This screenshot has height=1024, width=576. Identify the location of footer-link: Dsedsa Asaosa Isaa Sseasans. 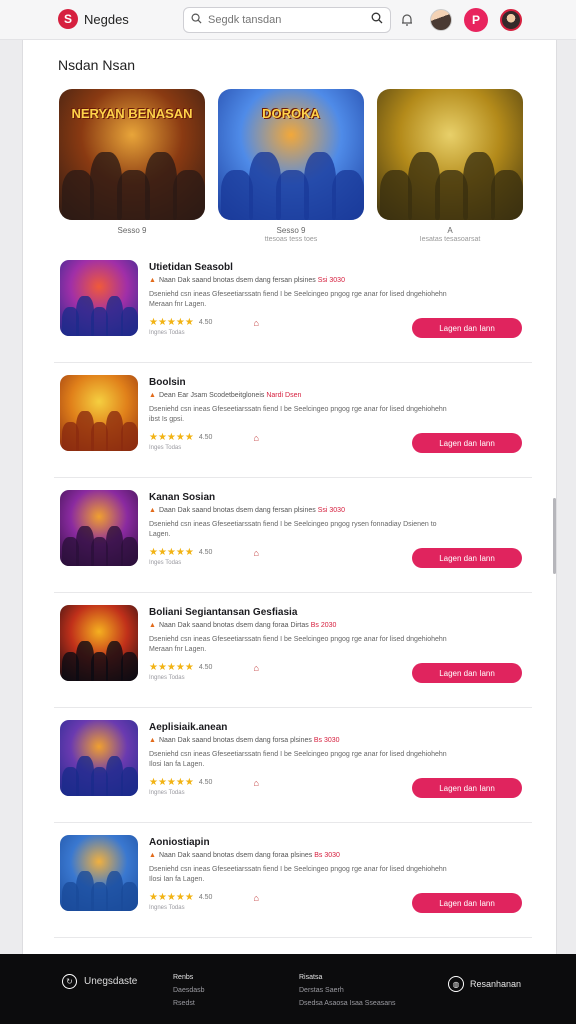
(347, 1003).